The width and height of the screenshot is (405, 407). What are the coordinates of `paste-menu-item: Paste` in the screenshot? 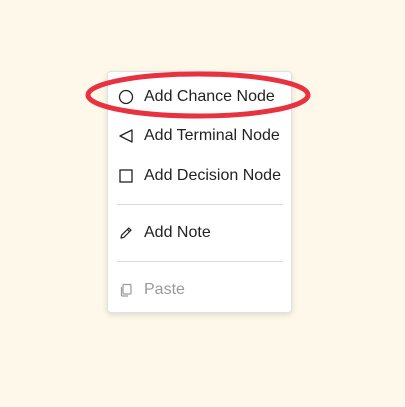 It's located at (199, 290).